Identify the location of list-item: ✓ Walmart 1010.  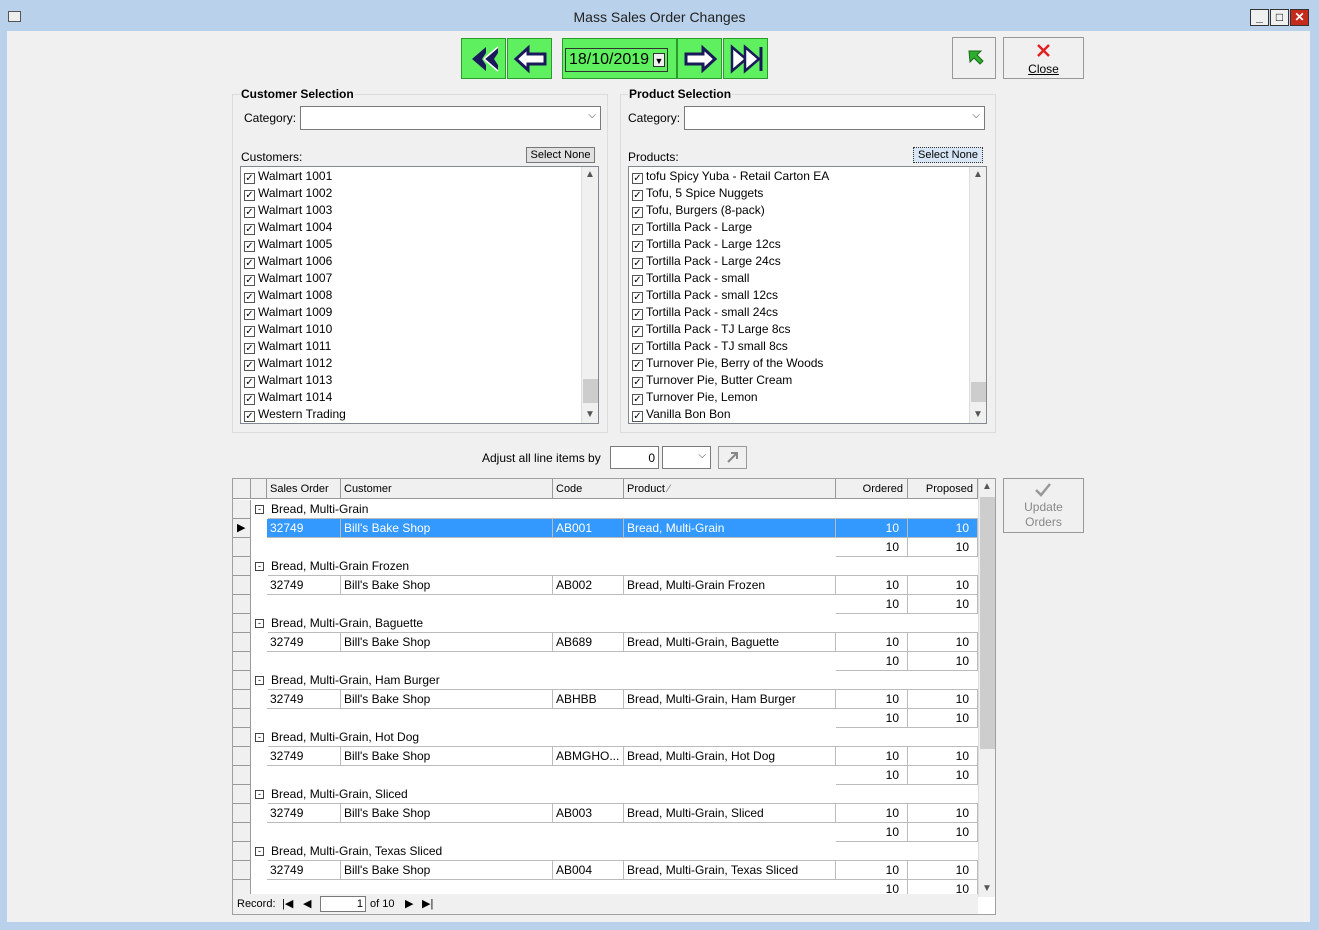
(288, 329).